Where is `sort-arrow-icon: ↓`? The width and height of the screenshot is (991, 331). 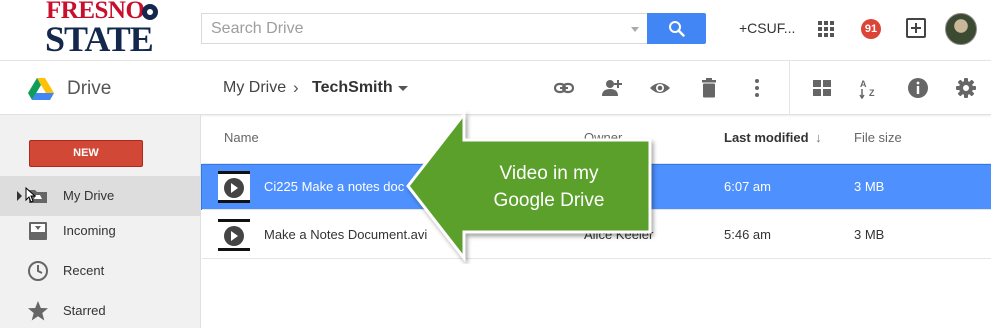
sort-arrow-icon: ↓ is located at coordinates (818, 137).